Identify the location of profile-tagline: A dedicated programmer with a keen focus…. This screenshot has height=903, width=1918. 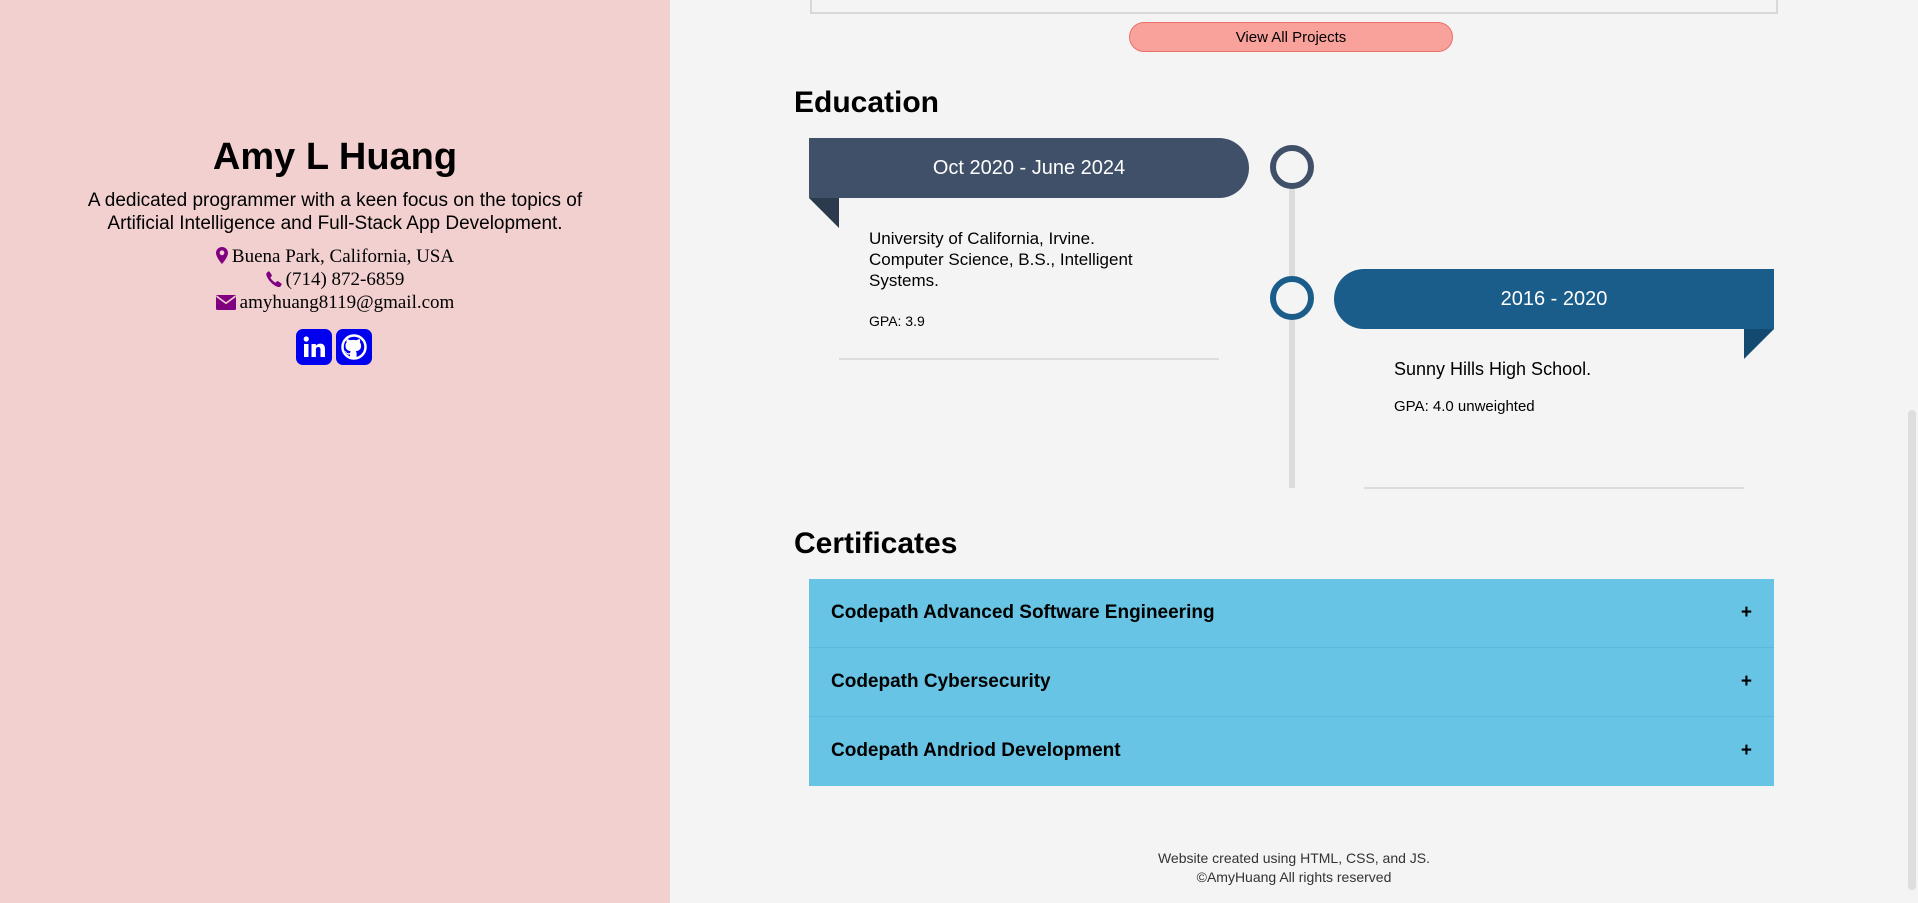
(335, 212).